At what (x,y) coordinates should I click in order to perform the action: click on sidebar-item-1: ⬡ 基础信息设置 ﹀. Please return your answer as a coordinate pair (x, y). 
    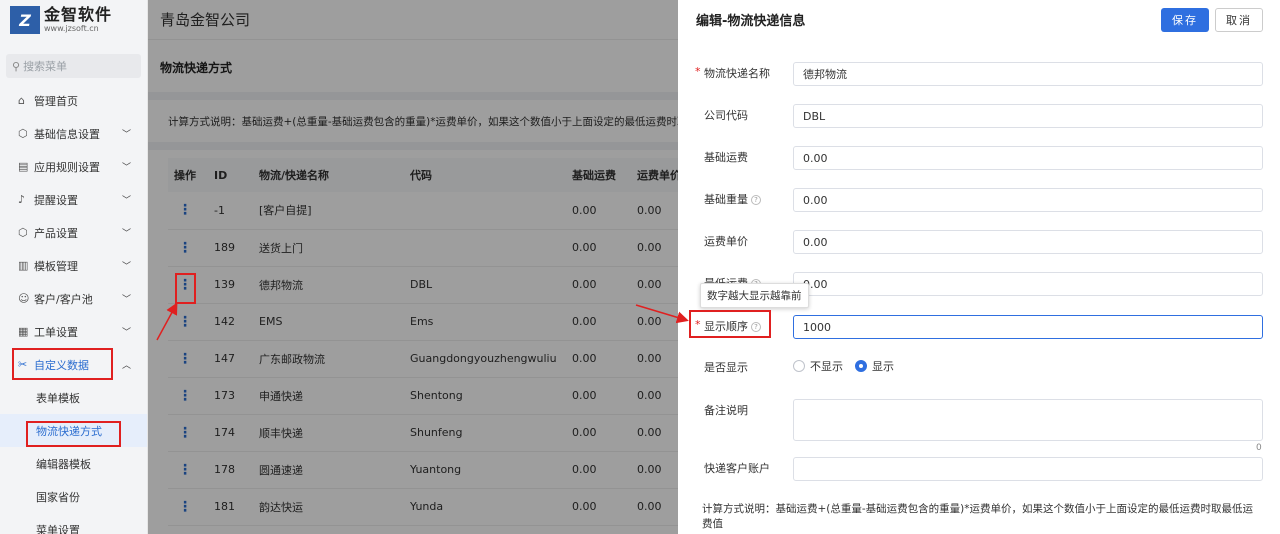
    Looking at the image, I should click on (73, 133).